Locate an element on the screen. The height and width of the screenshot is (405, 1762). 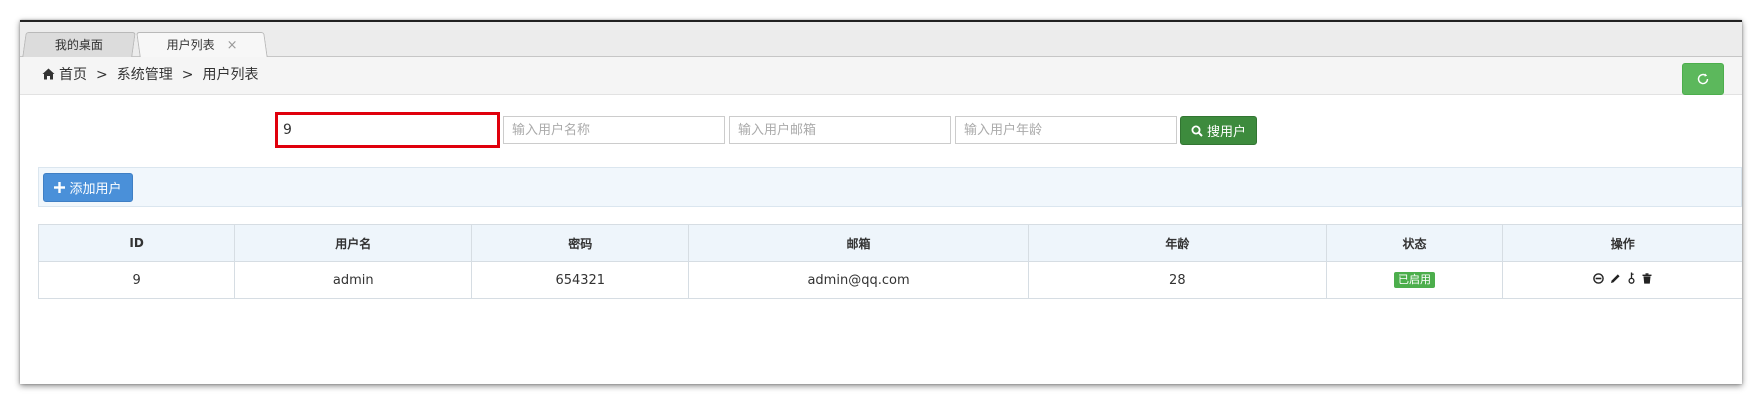
column-header-id: ID is located at coordinates (136, 243).